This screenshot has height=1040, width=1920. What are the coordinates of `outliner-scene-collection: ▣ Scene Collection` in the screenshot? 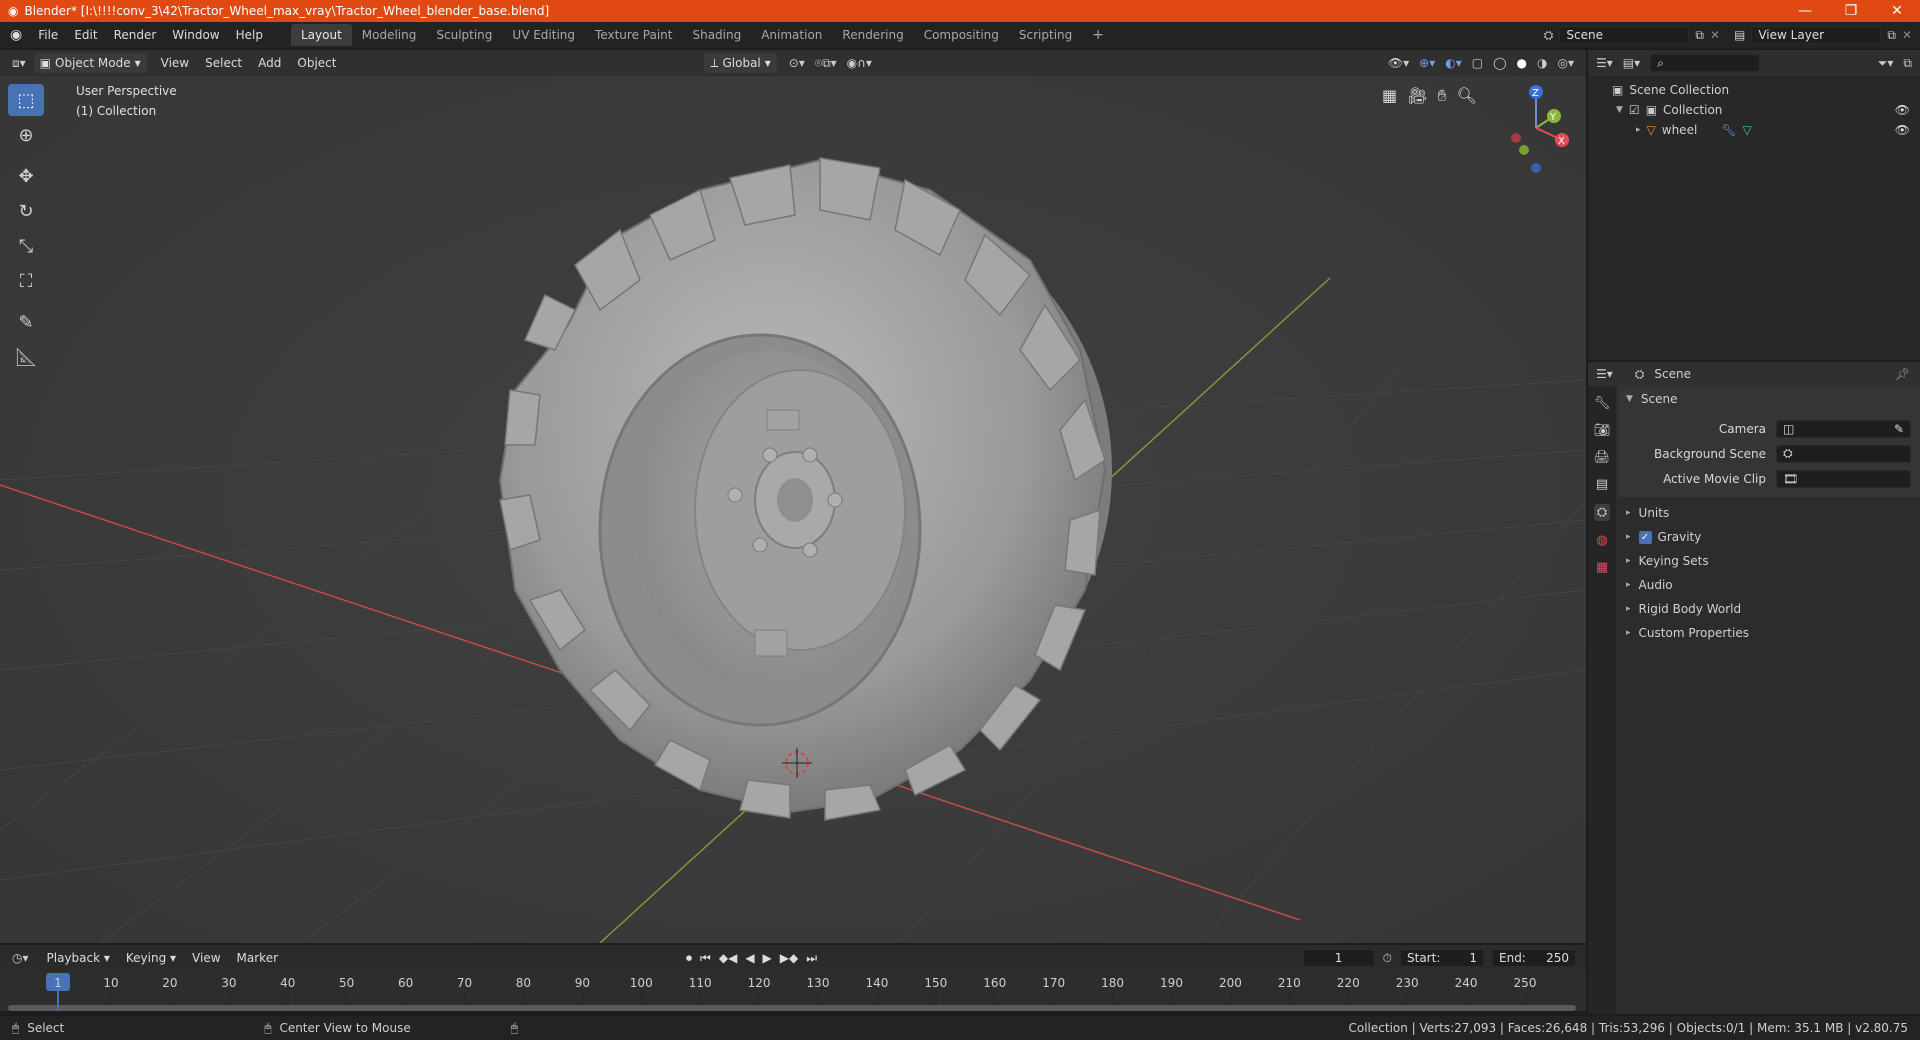 It's located at (1754, 90).